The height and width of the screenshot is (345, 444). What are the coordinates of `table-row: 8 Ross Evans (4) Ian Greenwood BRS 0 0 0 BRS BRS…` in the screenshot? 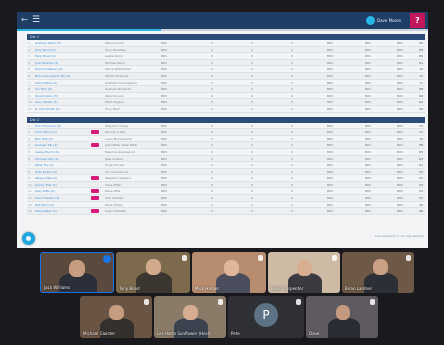 It's located at (226, 172).